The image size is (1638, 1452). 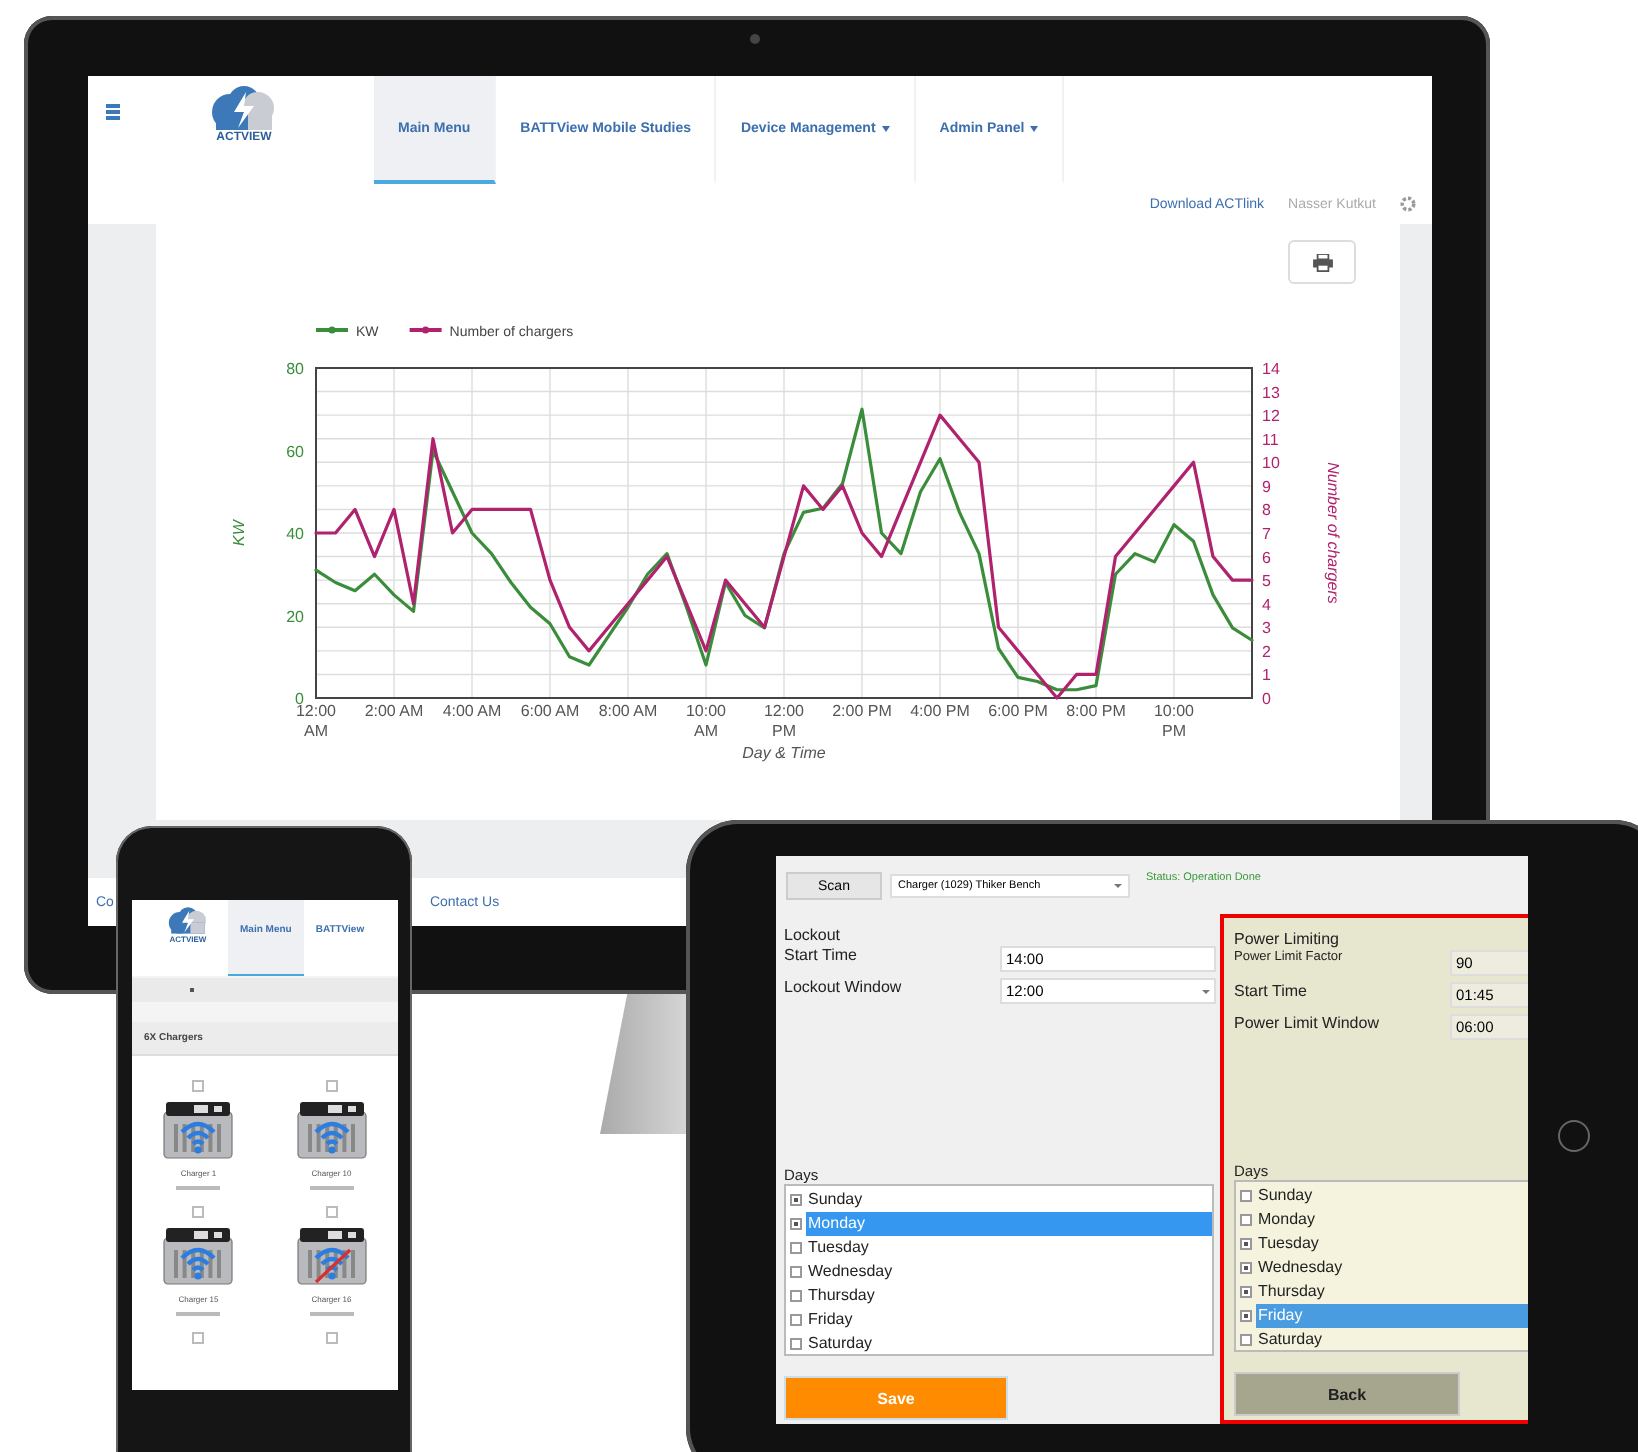 I want to click on printer-icon, so click(x=1322, y=262).